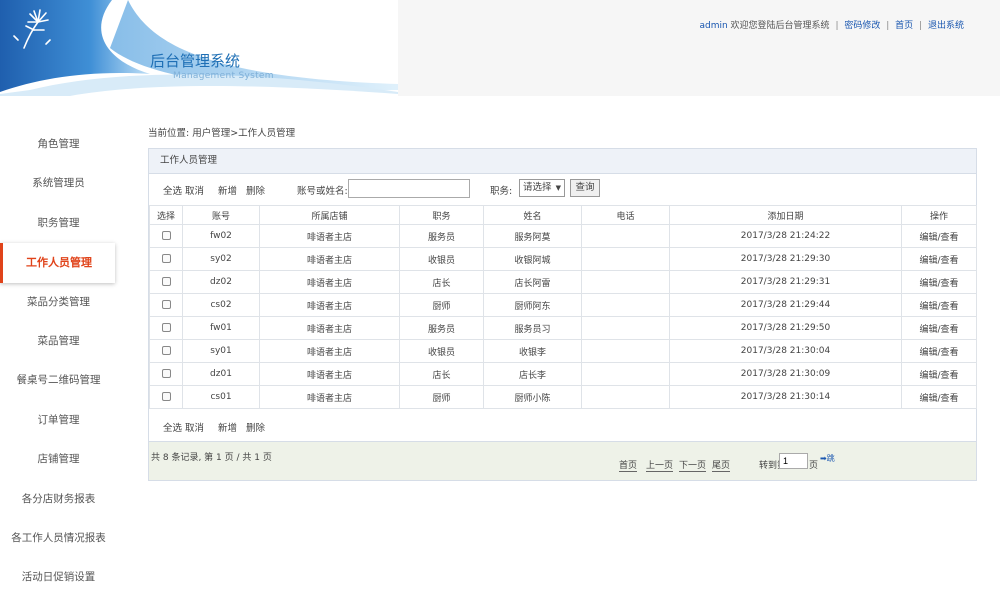 The width and height of the screenshot is (1000, 600). What do you see at coordinates (532, 259) in the screenshot?
I see `cell-name: 收银阿城` at bounding box center [532, 259].